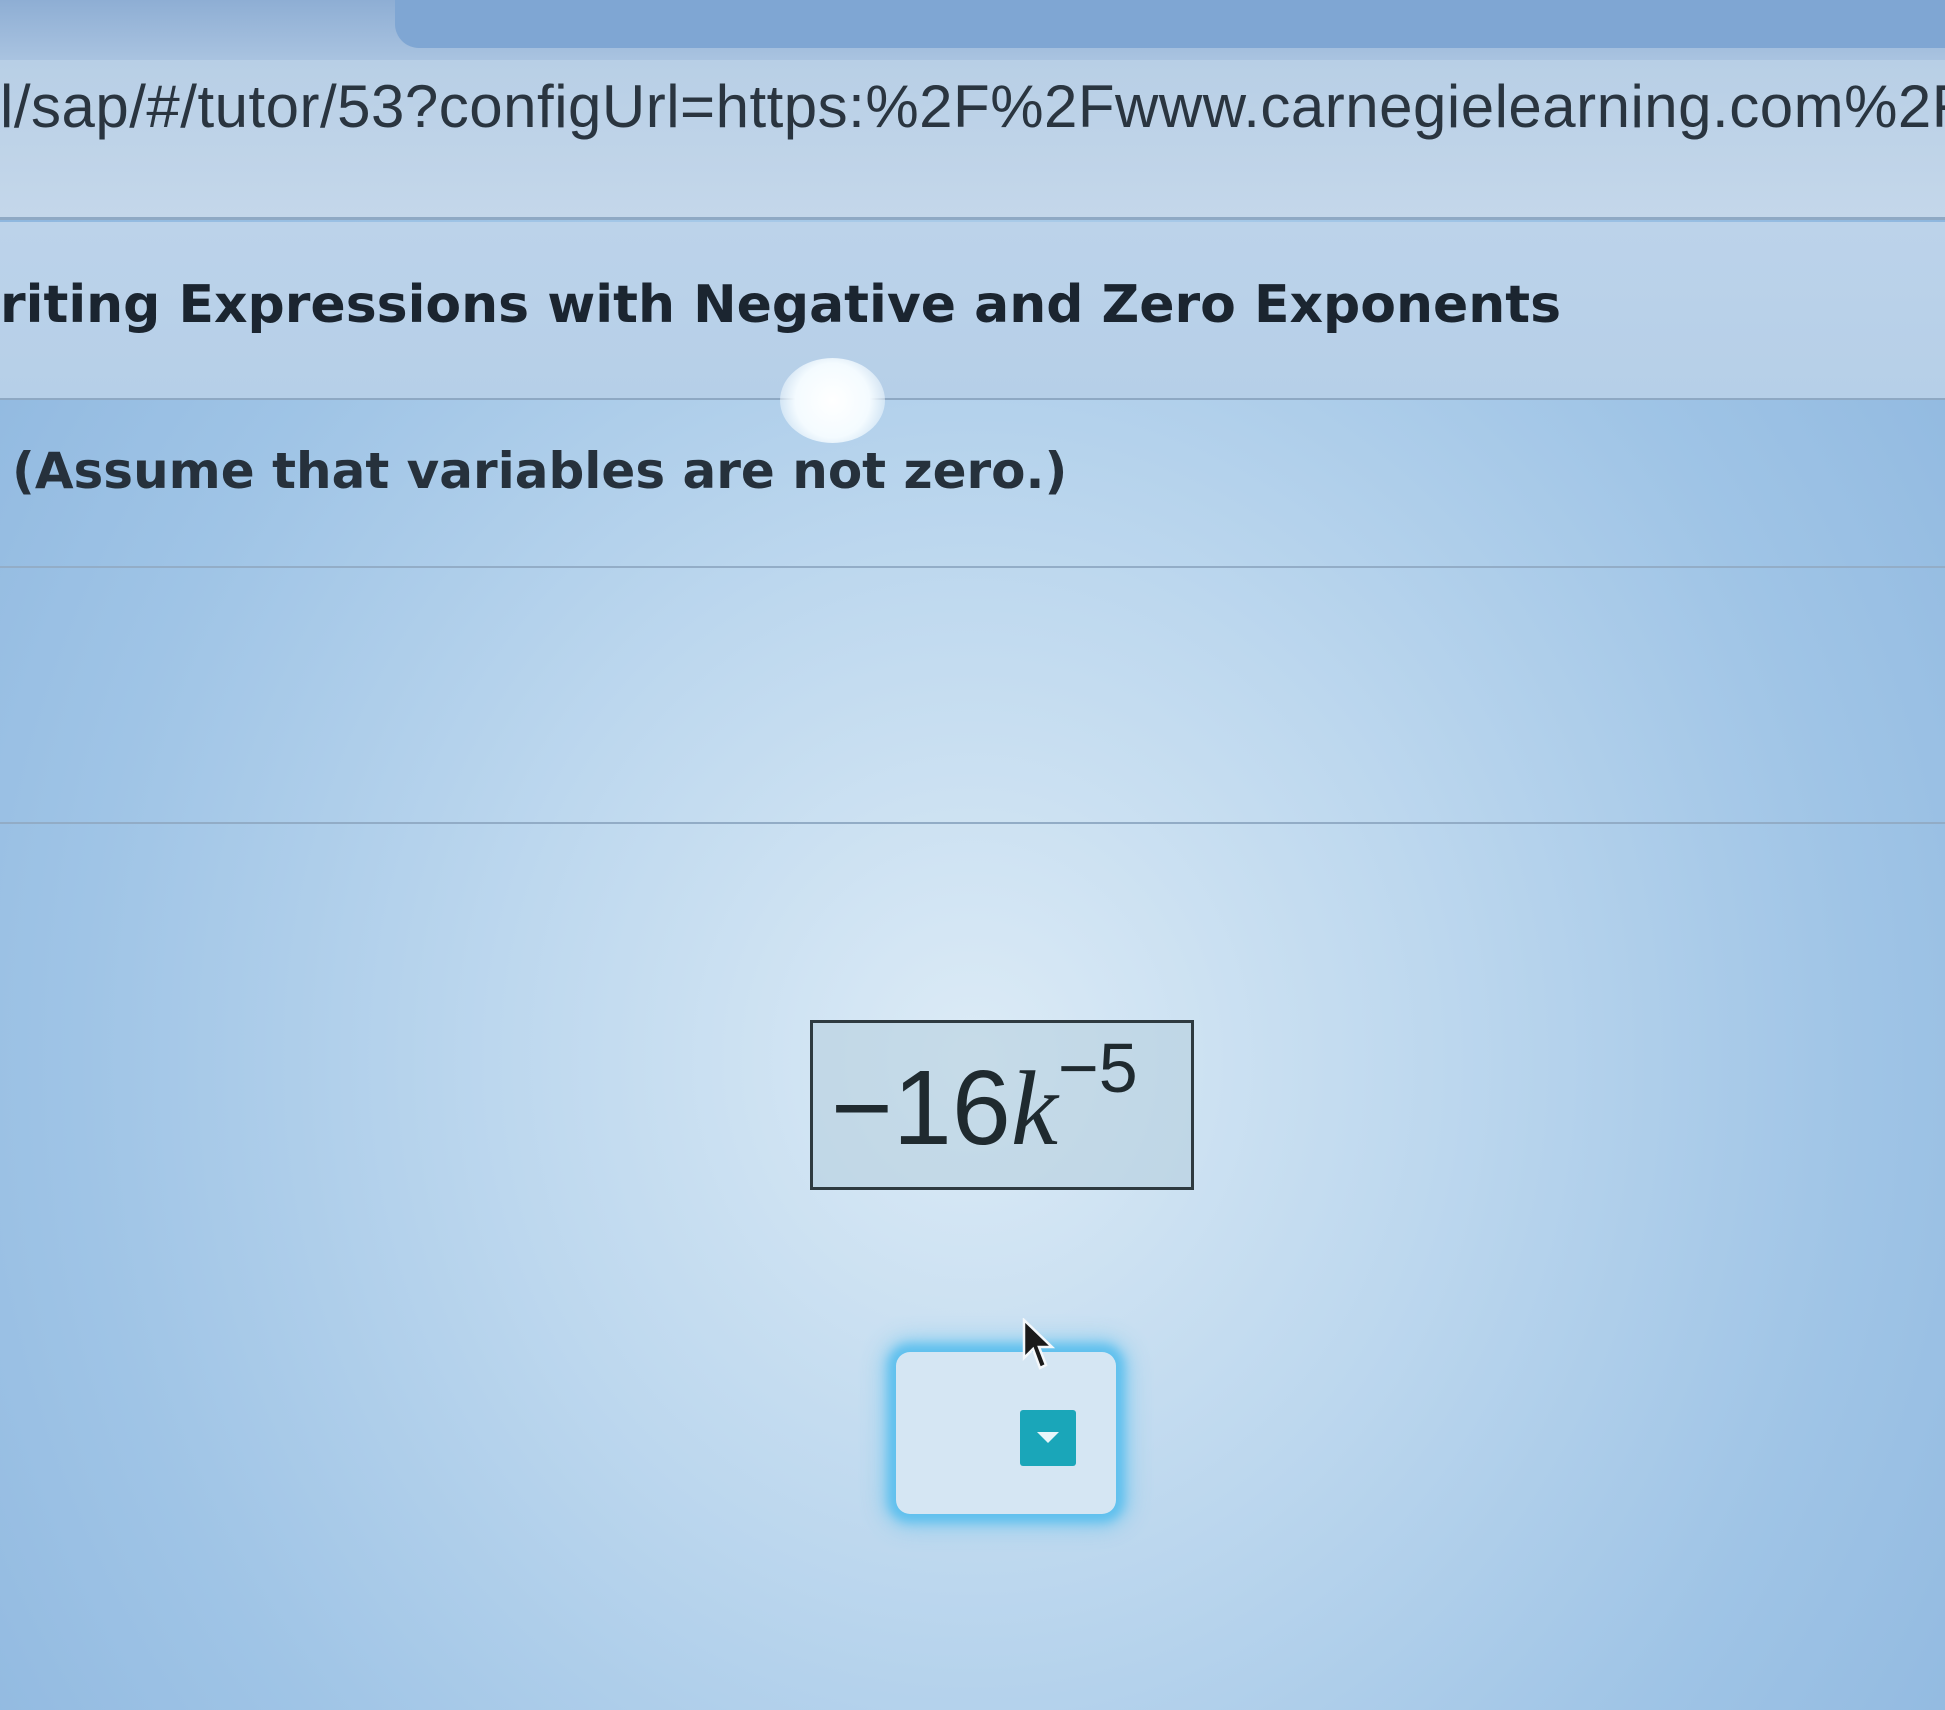 Image resolution: width=1945 pixels, height=1710 pixels. Describe the element at coordinates (1006, 1433) in the screenshot. I see `answer-dropdown` at that location.